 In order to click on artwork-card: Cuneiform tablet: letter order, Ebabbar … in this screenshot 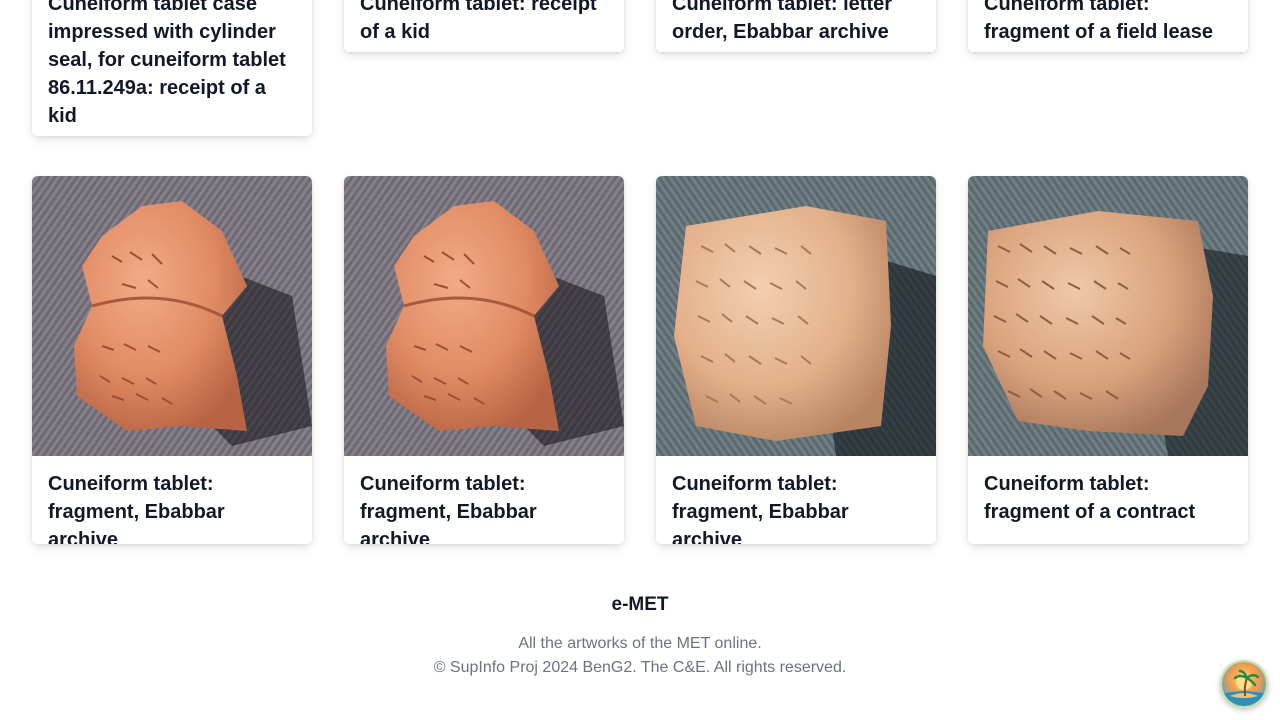, I will do `click(796, 26)`.